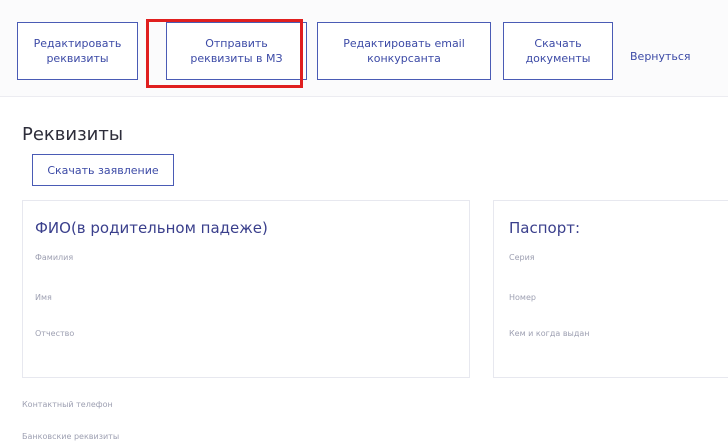  I want to click on field-label-name: Имя, so click(43, 297).